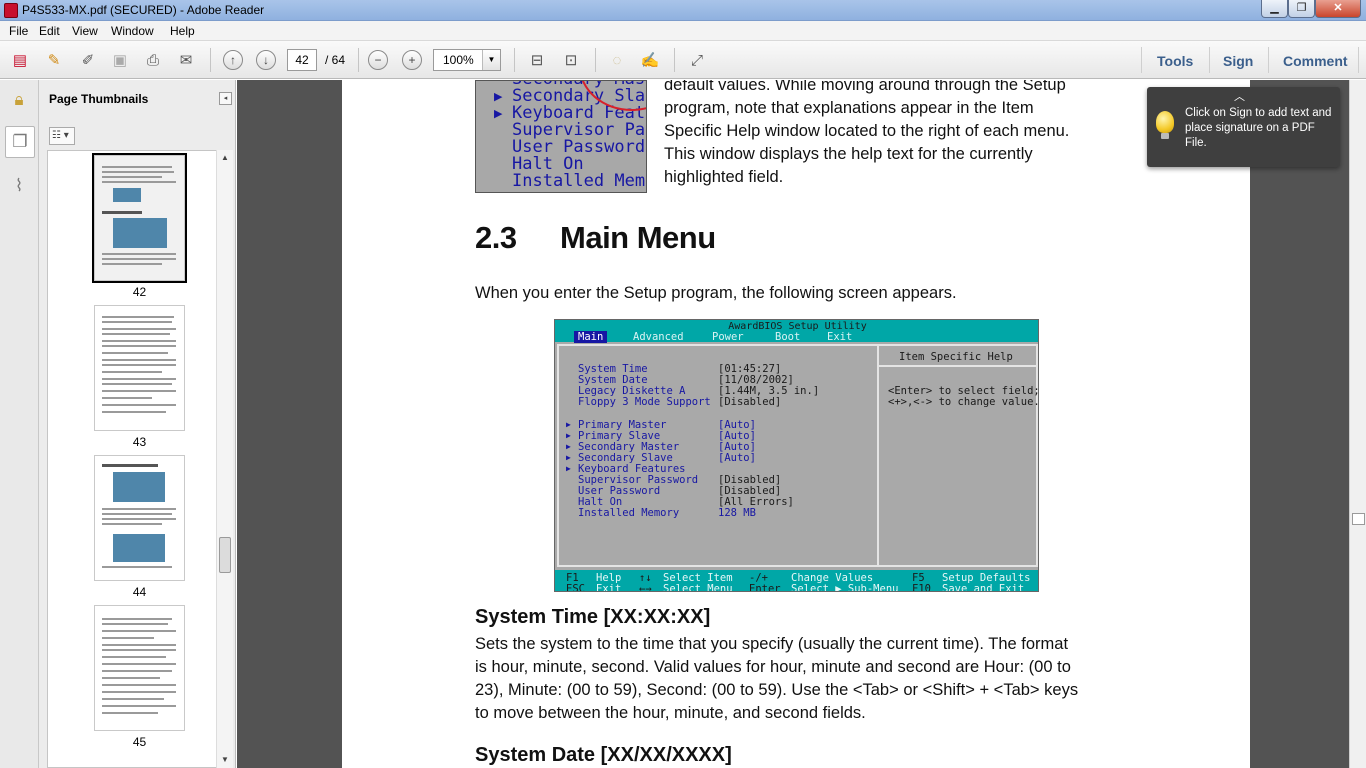  What do you see at coordinates (1238, 61) in the screenshot?
I see `sign-button: Sign` at bounding box center [1238, 61].